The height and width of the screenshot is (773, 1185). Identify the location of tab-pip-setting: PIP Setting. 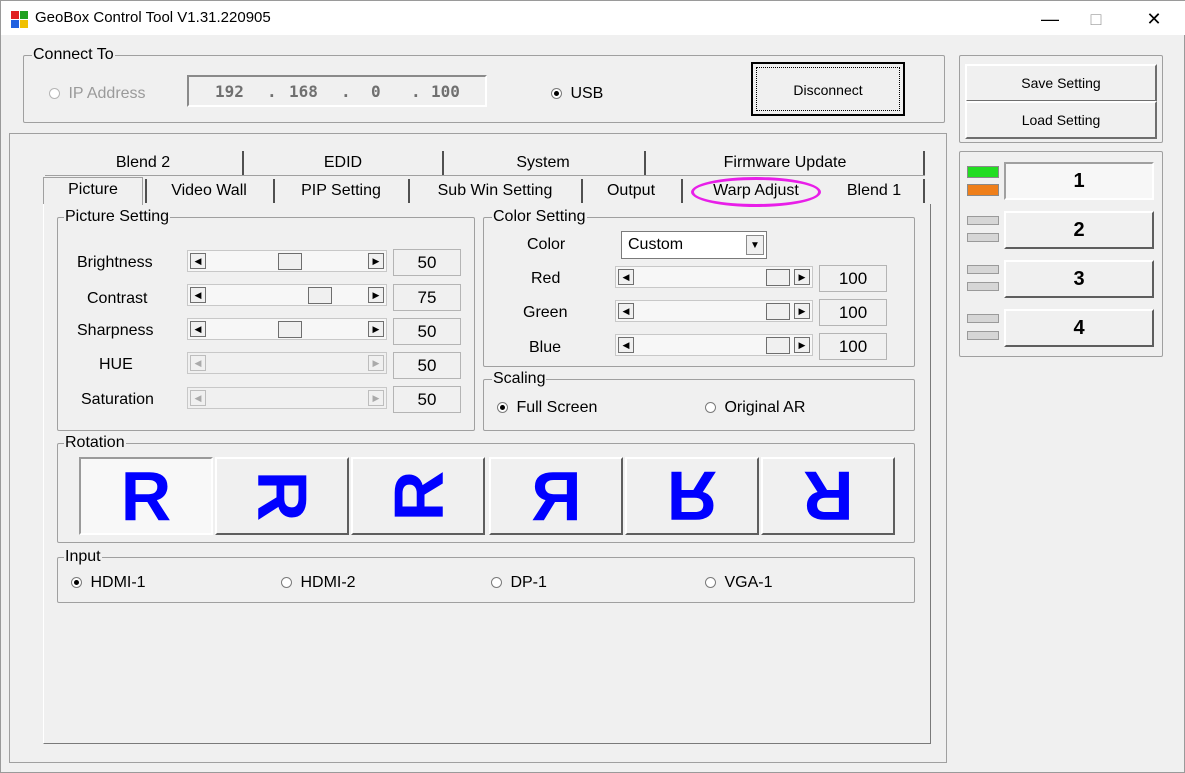
(341, 191).